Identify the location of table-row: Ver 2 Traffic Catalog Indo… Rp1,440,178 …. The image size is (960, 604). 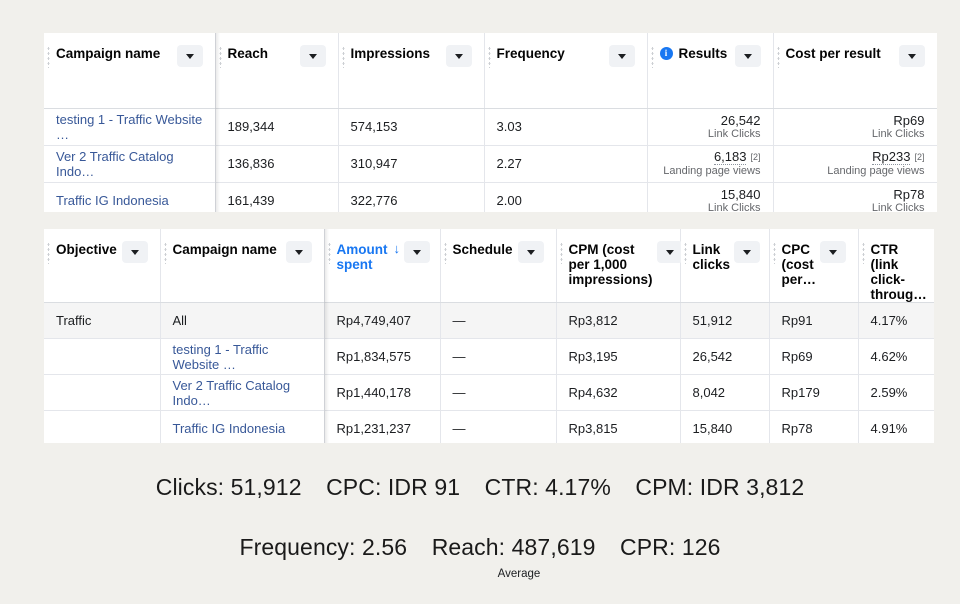
(489, 392).